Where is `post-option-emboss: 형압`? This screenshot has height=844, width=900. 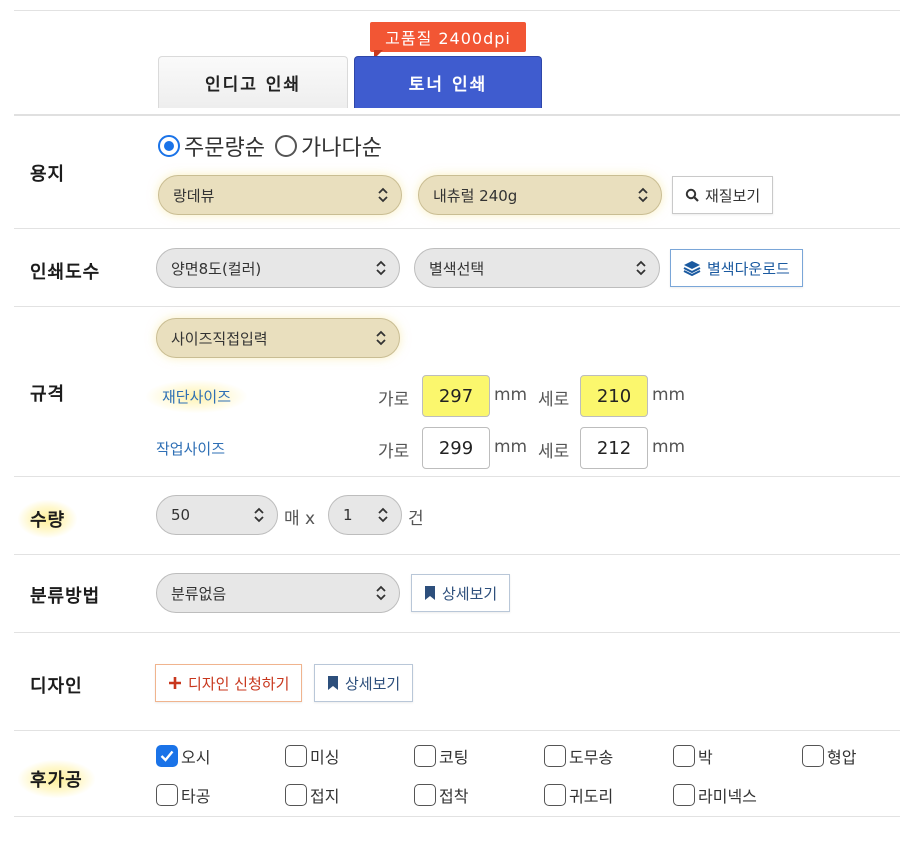
post-option-emboss: 형압 is located at coordinates (829, 756).